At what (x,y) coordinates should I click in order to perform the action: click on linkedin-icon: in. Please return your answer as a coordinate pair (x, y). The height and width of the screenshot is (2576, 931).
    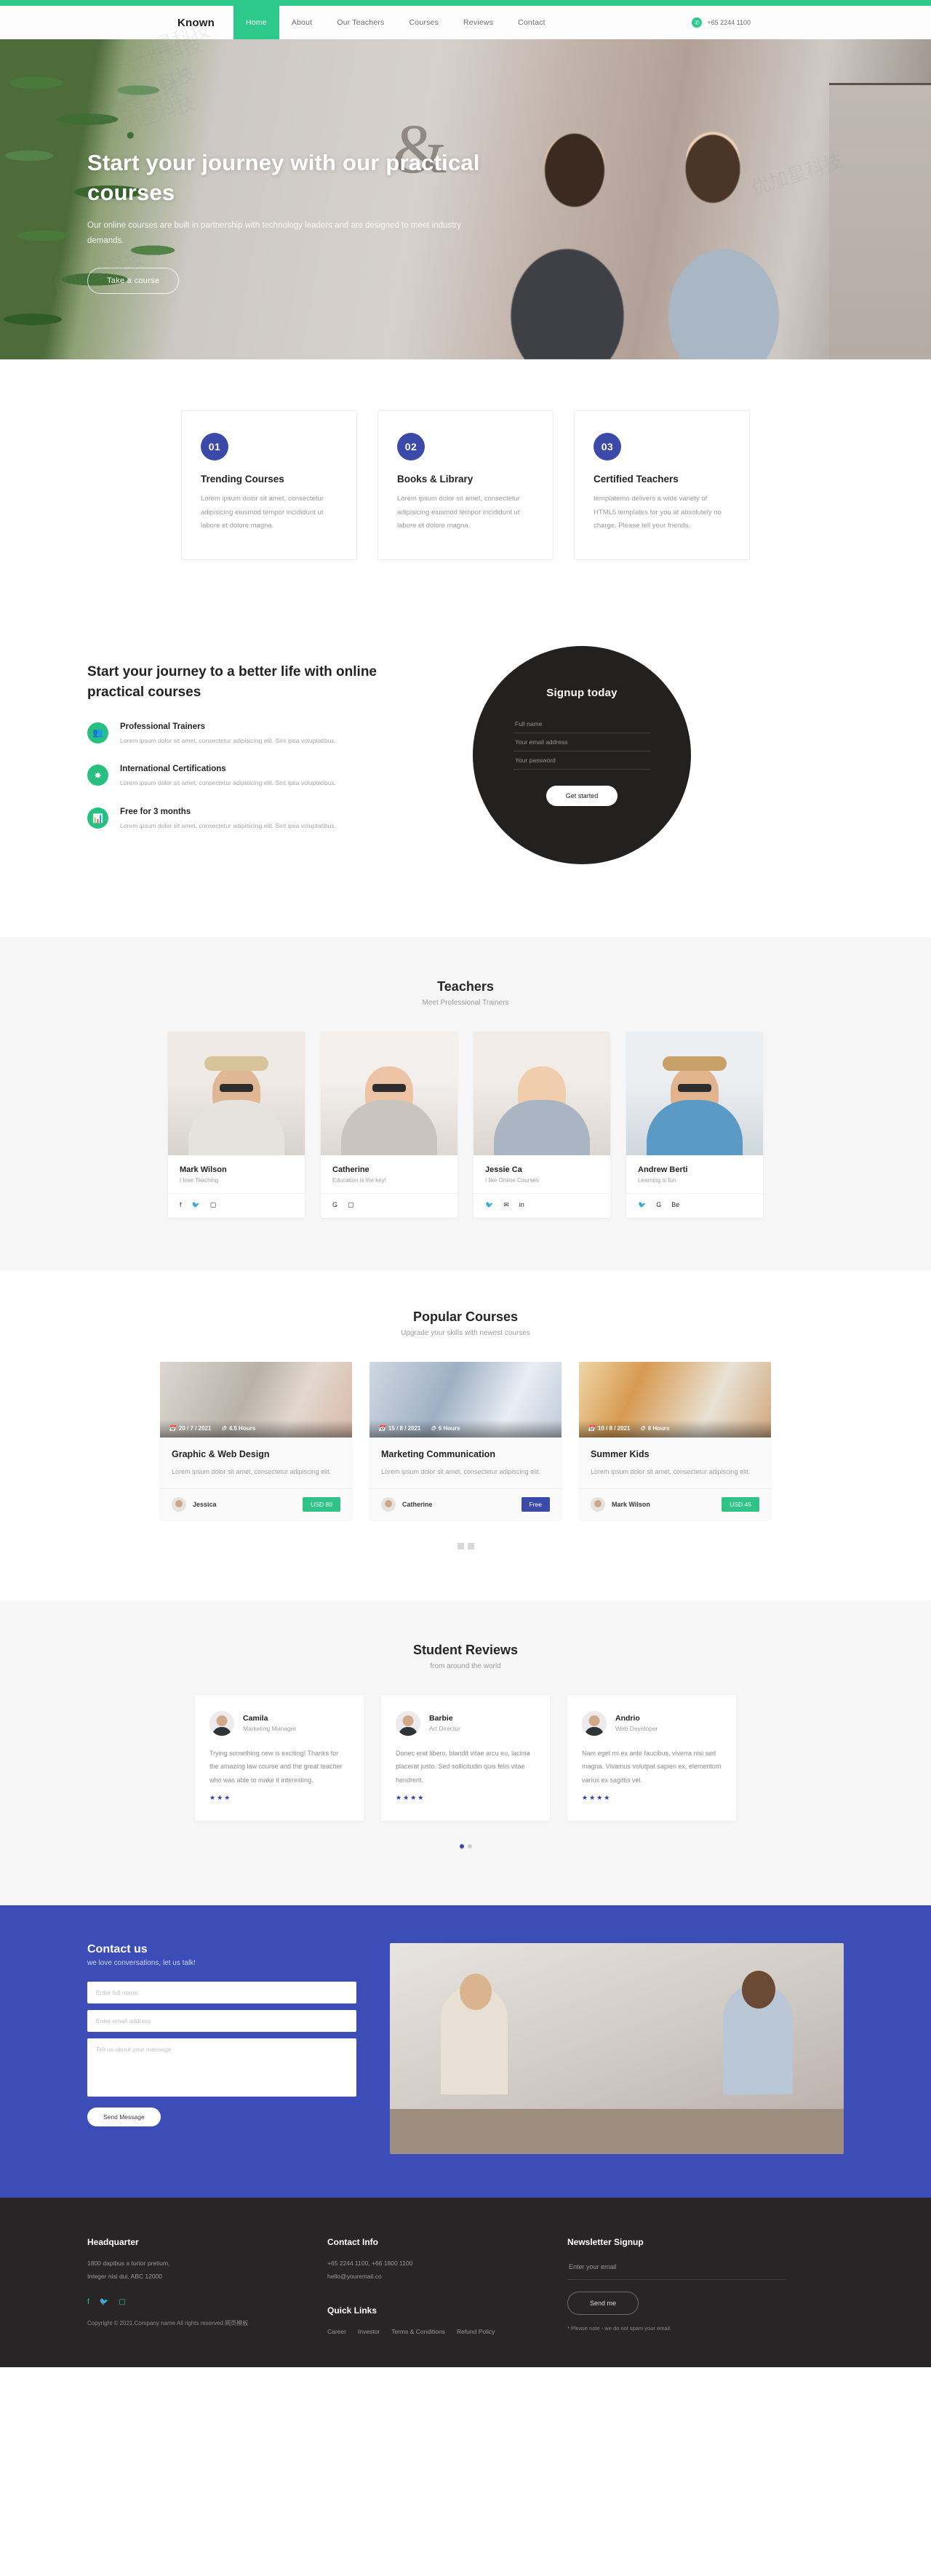
    Looking at the image, I should click on (521, 1205).